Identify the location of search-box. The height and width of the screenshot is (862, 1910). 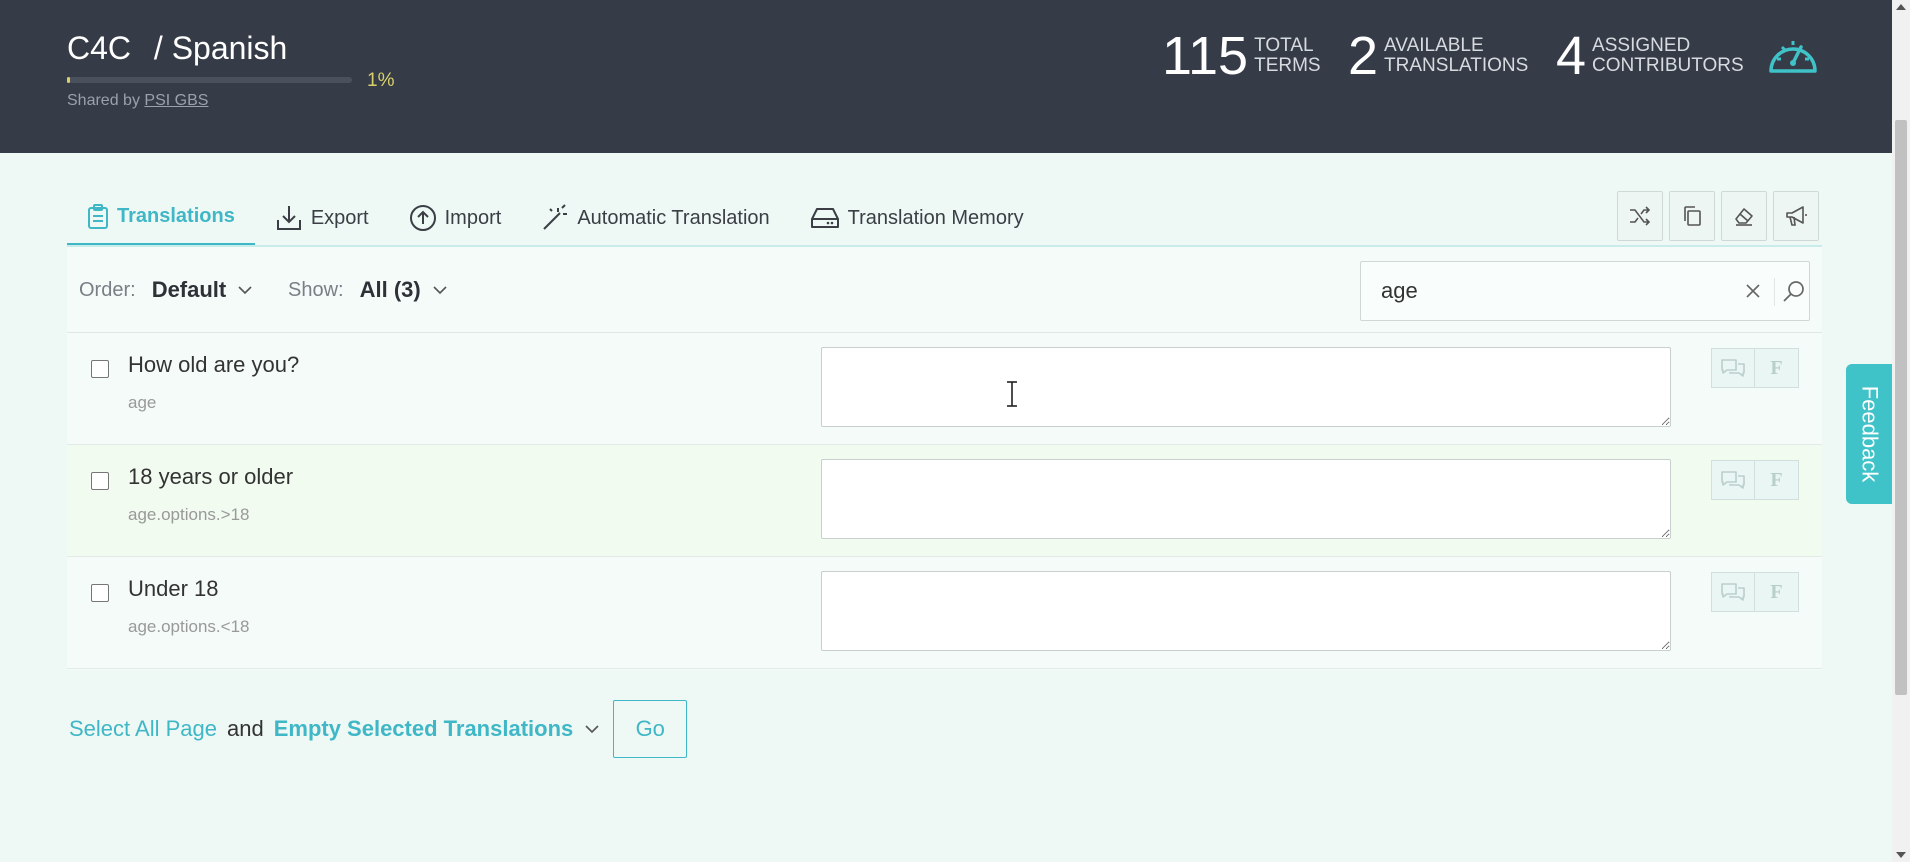
(1585, 291).